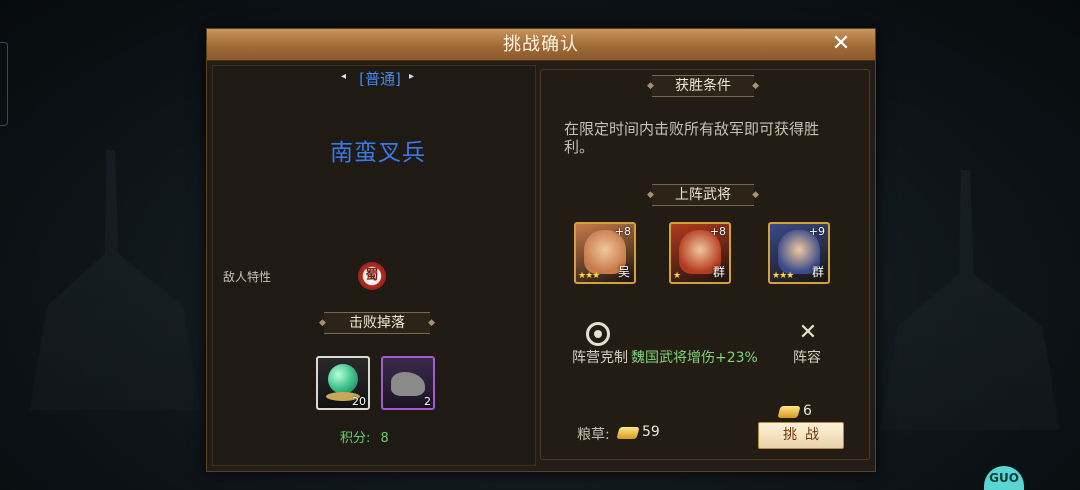  I want to click on next-difficulty-arrow-icon: ▸, so click(411, 76).